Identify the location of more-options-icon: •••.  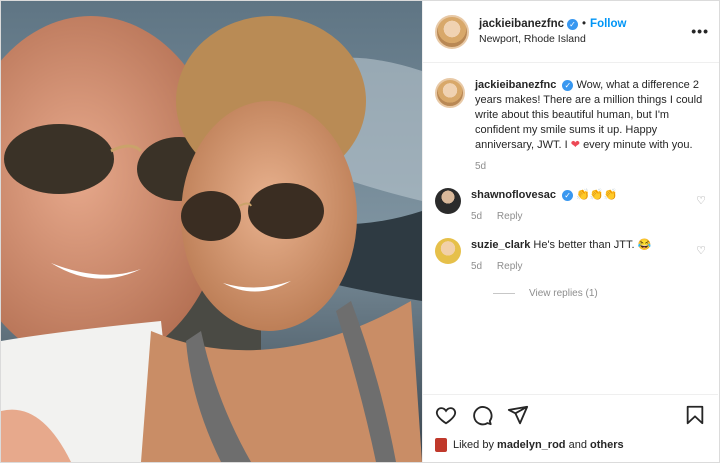
(700, 31).